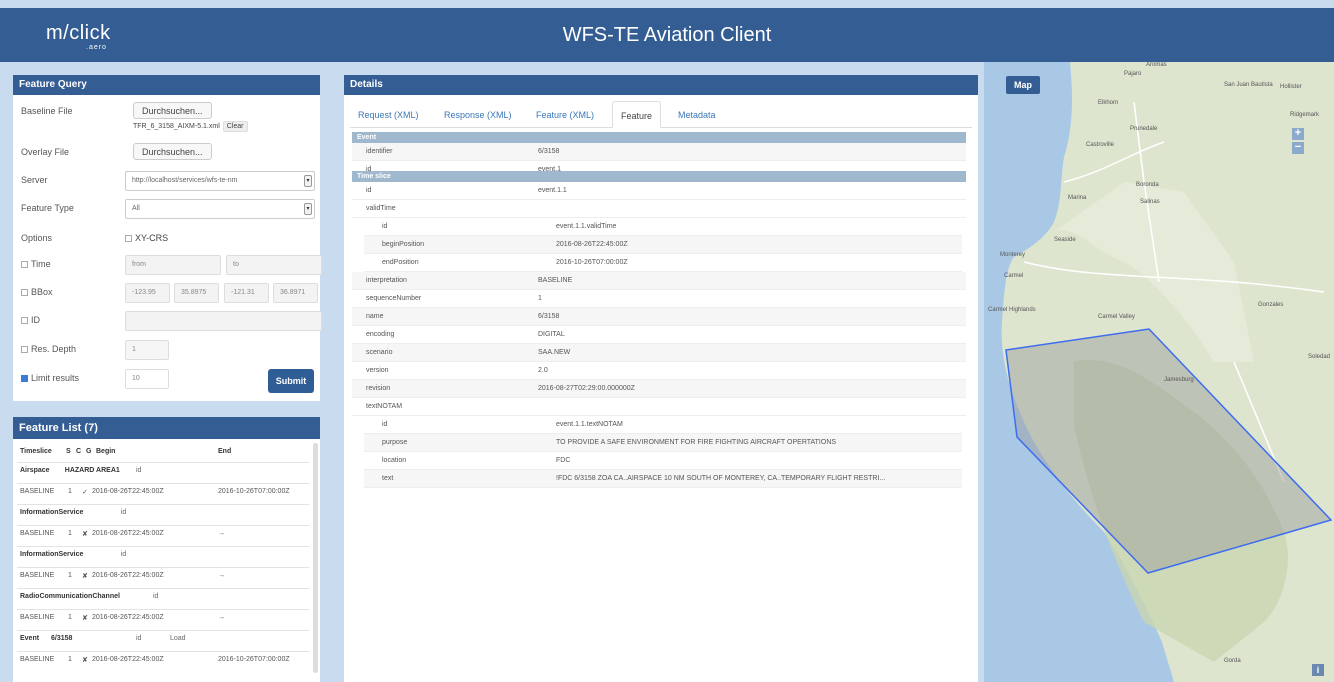  I want to click on scrollbar, so click(315, 558).